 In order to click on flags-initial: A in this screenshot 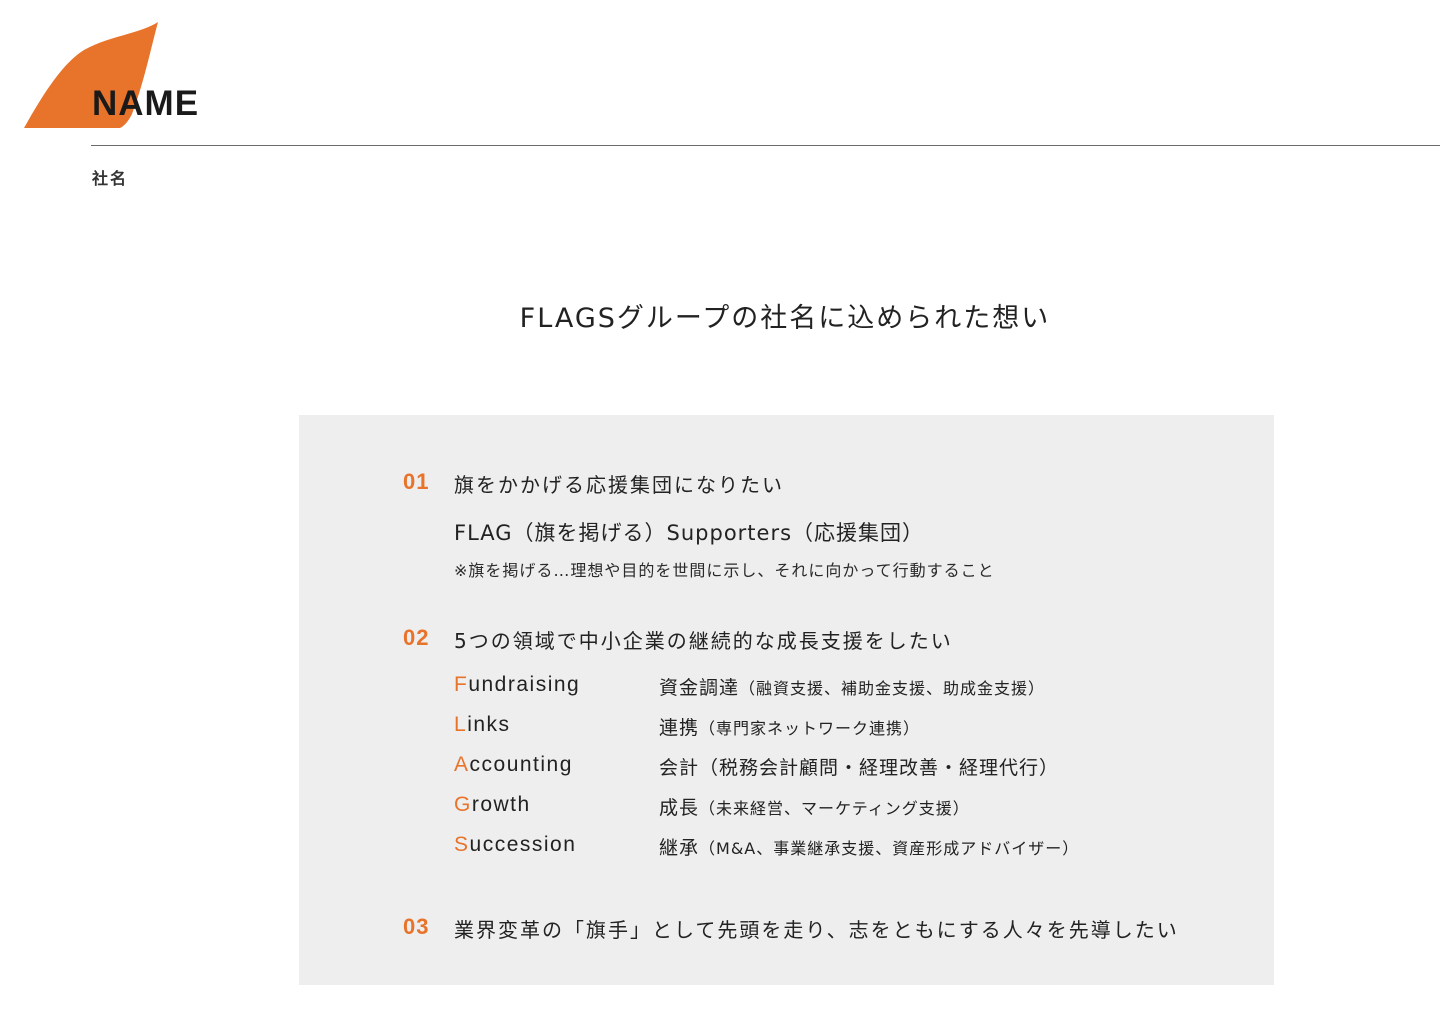, I will do `click(462, 764)`.